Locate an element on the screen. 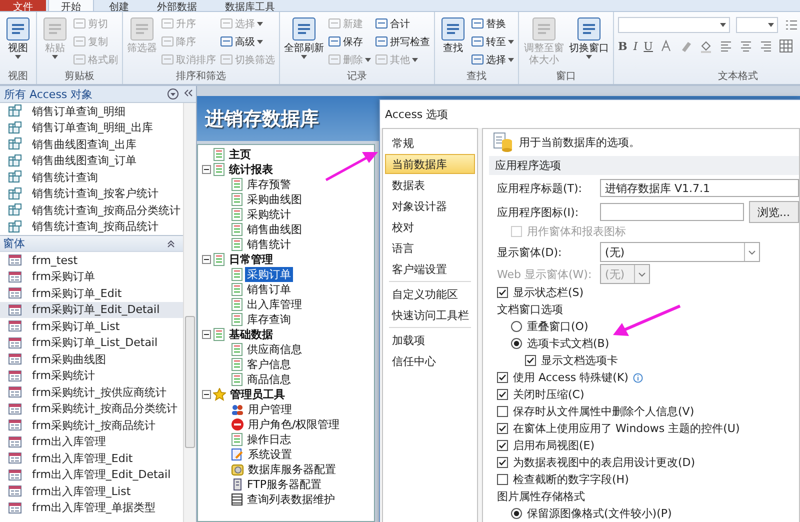  tree-item: 查询列表数据维护 is located at coordinates (291, 499).